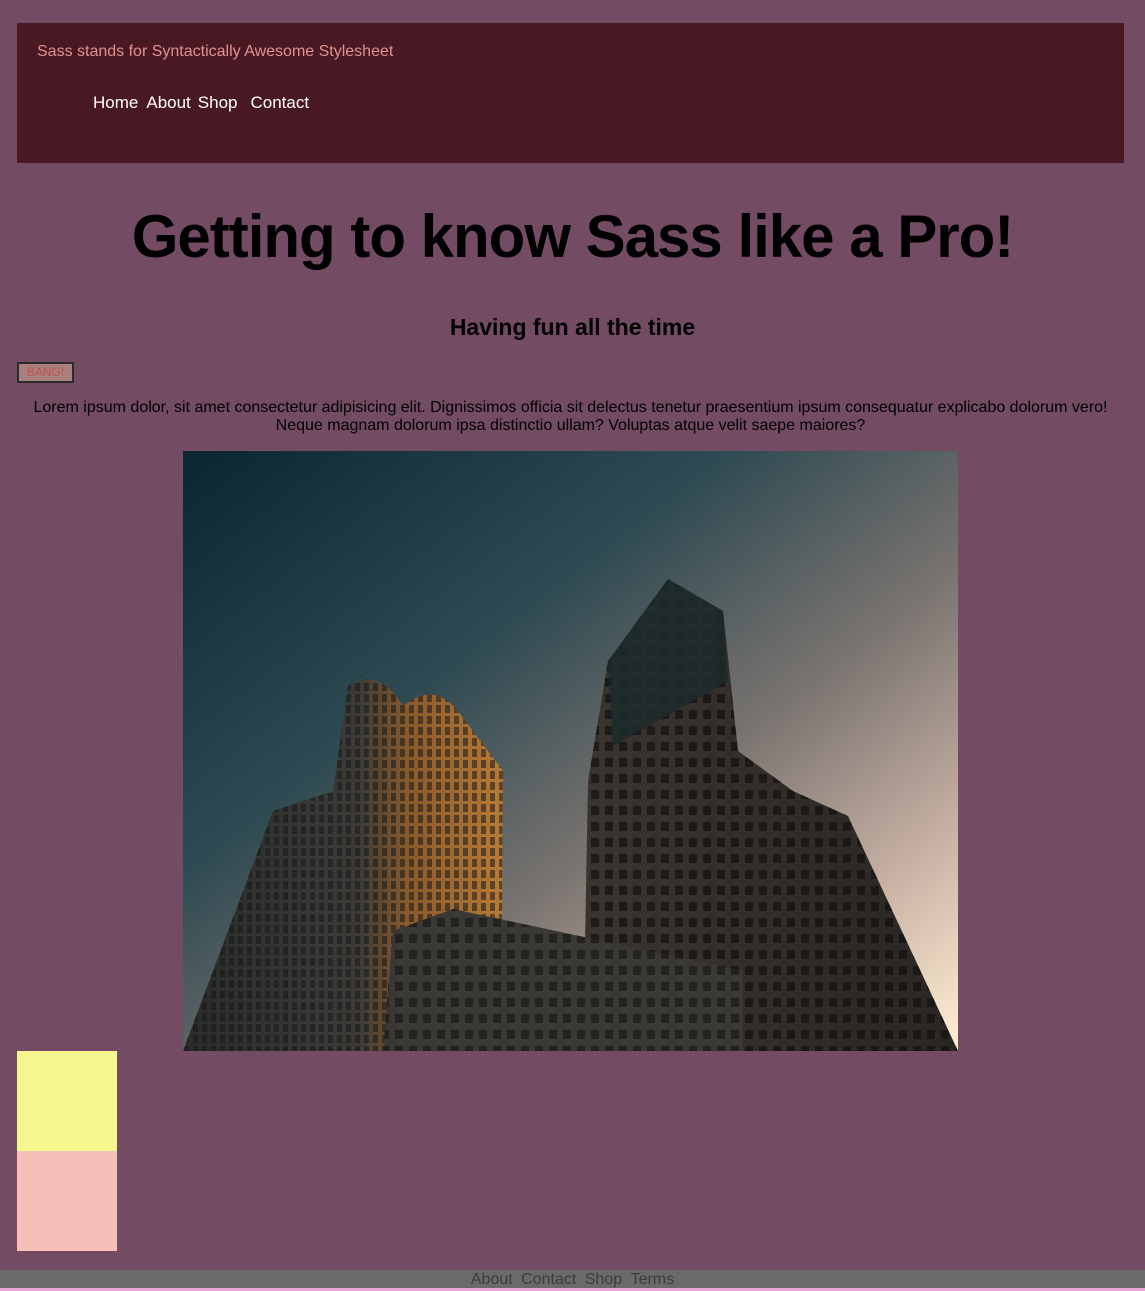 The image size is (1145, 1291). Describe the element at coordinates (45, 372) in the screenshot. I see `bang-button: BANG!` at that location.